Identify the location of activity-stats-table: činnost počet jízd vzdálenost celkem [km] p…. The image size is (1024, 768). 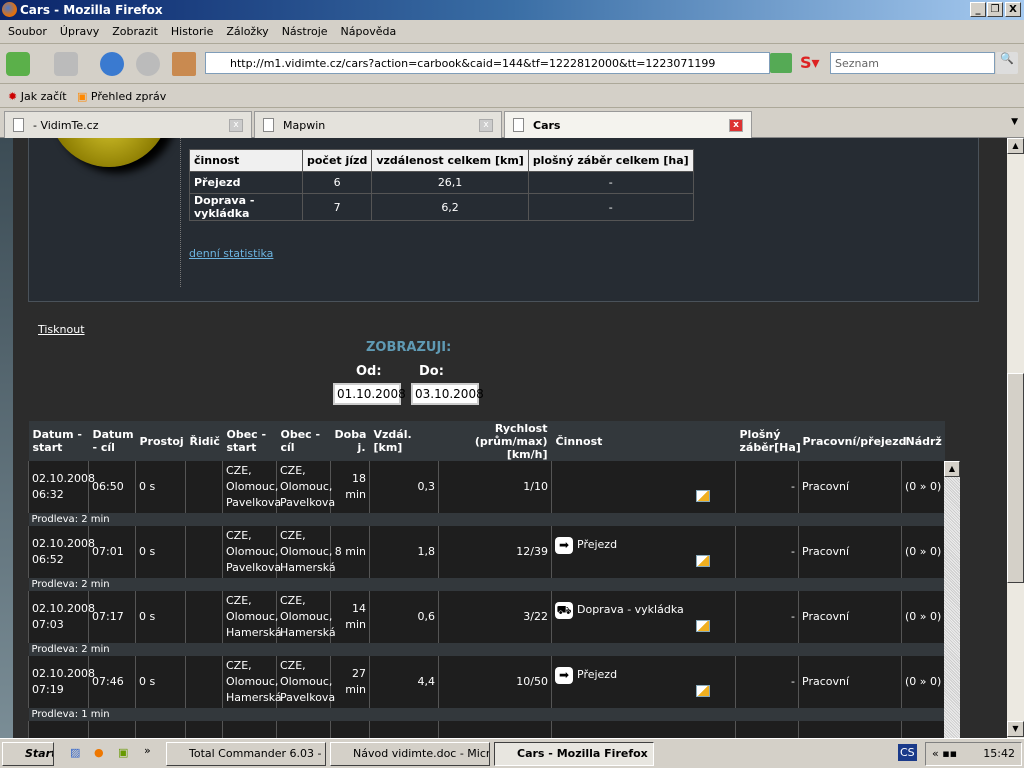
(441, 185).